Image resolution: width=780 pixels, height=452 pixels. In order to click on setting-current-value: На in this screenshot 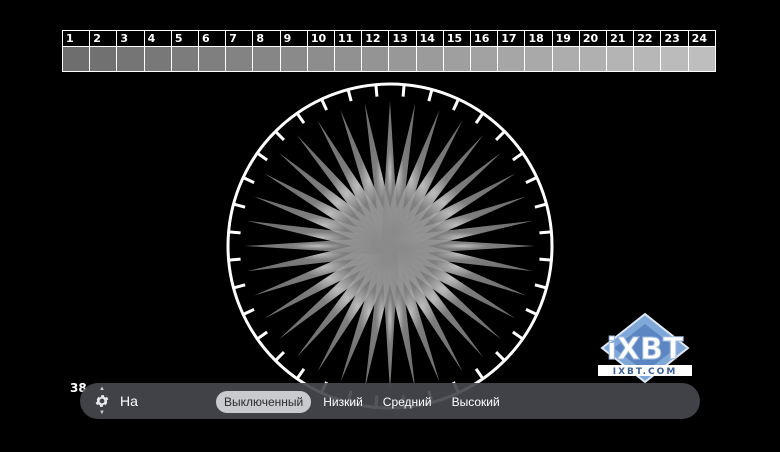, I will do `click(129, 401)`.